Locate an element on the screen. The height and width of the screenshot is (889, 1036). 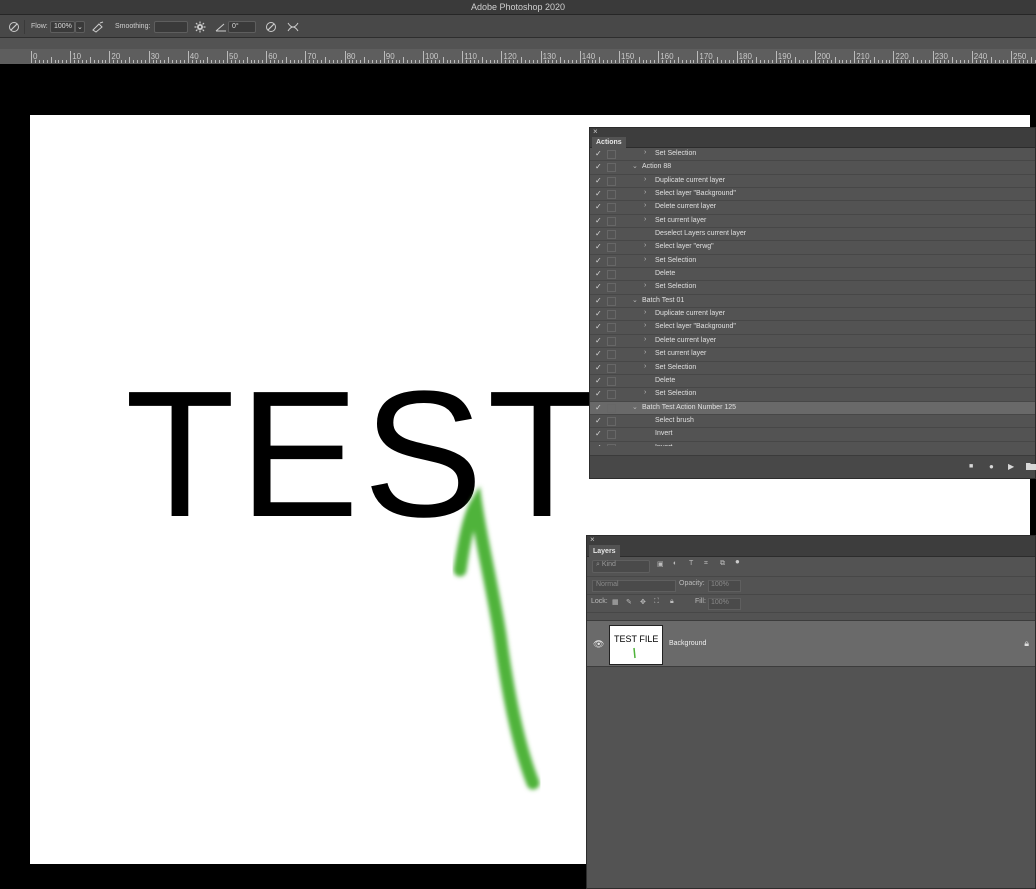
eye-icon: 👁︎ is located at coordinates (598, 644).